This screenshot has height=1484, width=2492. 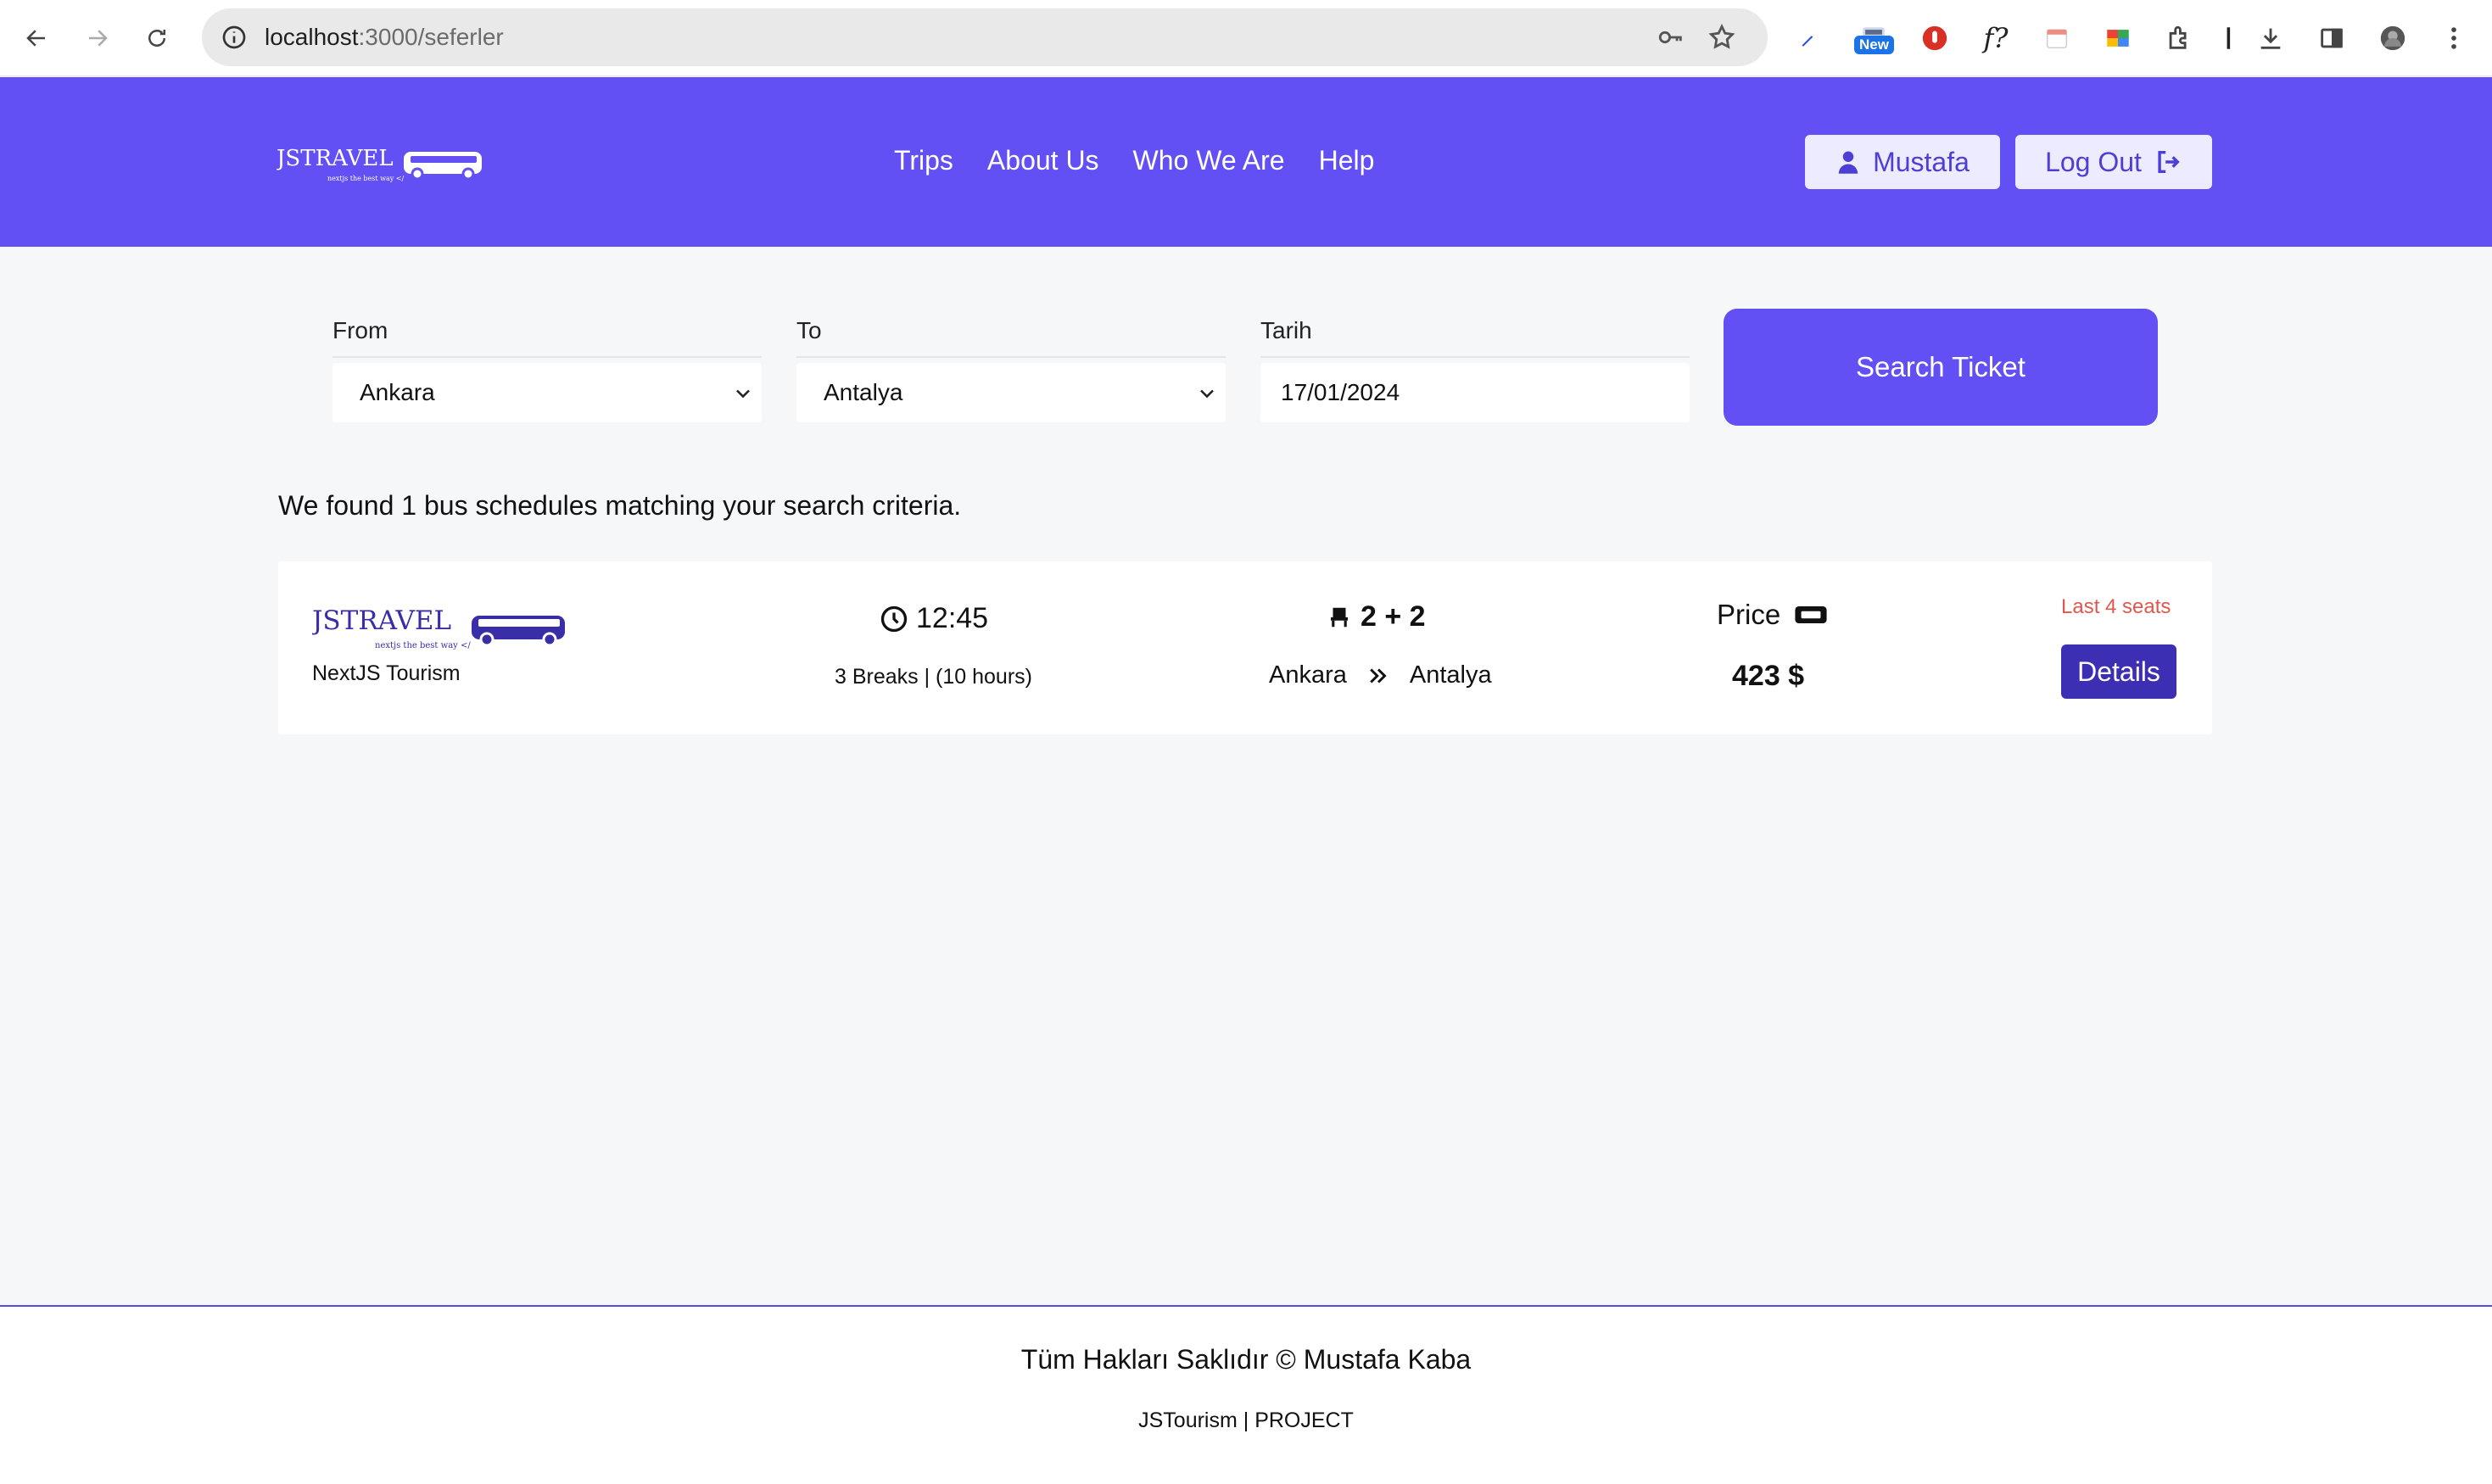 I want to click on footer-copyright: Tüm Hakları Saklıdır © Mustafa Kaba, so click(x=1246, y=1359).